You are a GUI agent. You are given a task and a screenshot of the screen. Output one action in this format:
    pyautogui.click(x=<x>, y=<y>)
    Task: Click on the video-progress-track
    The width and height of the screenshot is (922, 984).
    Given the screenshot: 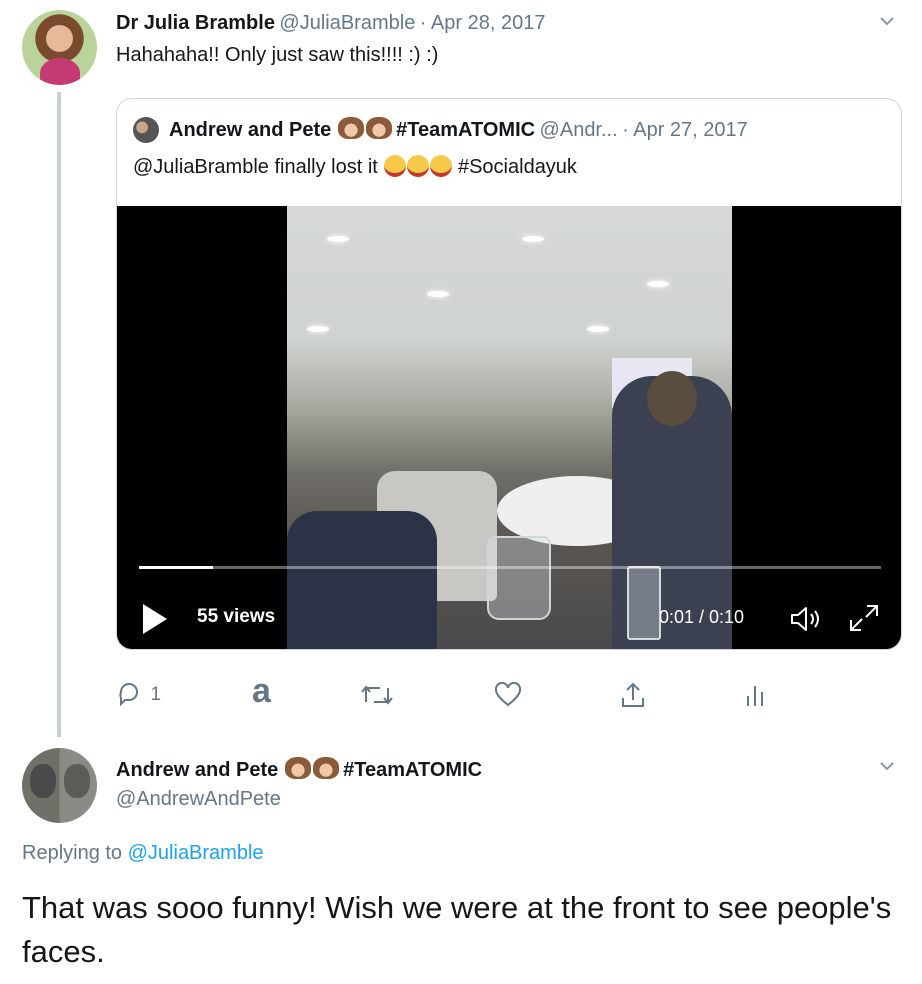 What is the action you would take?
    pyautogui.click(x=510, y=567)
    